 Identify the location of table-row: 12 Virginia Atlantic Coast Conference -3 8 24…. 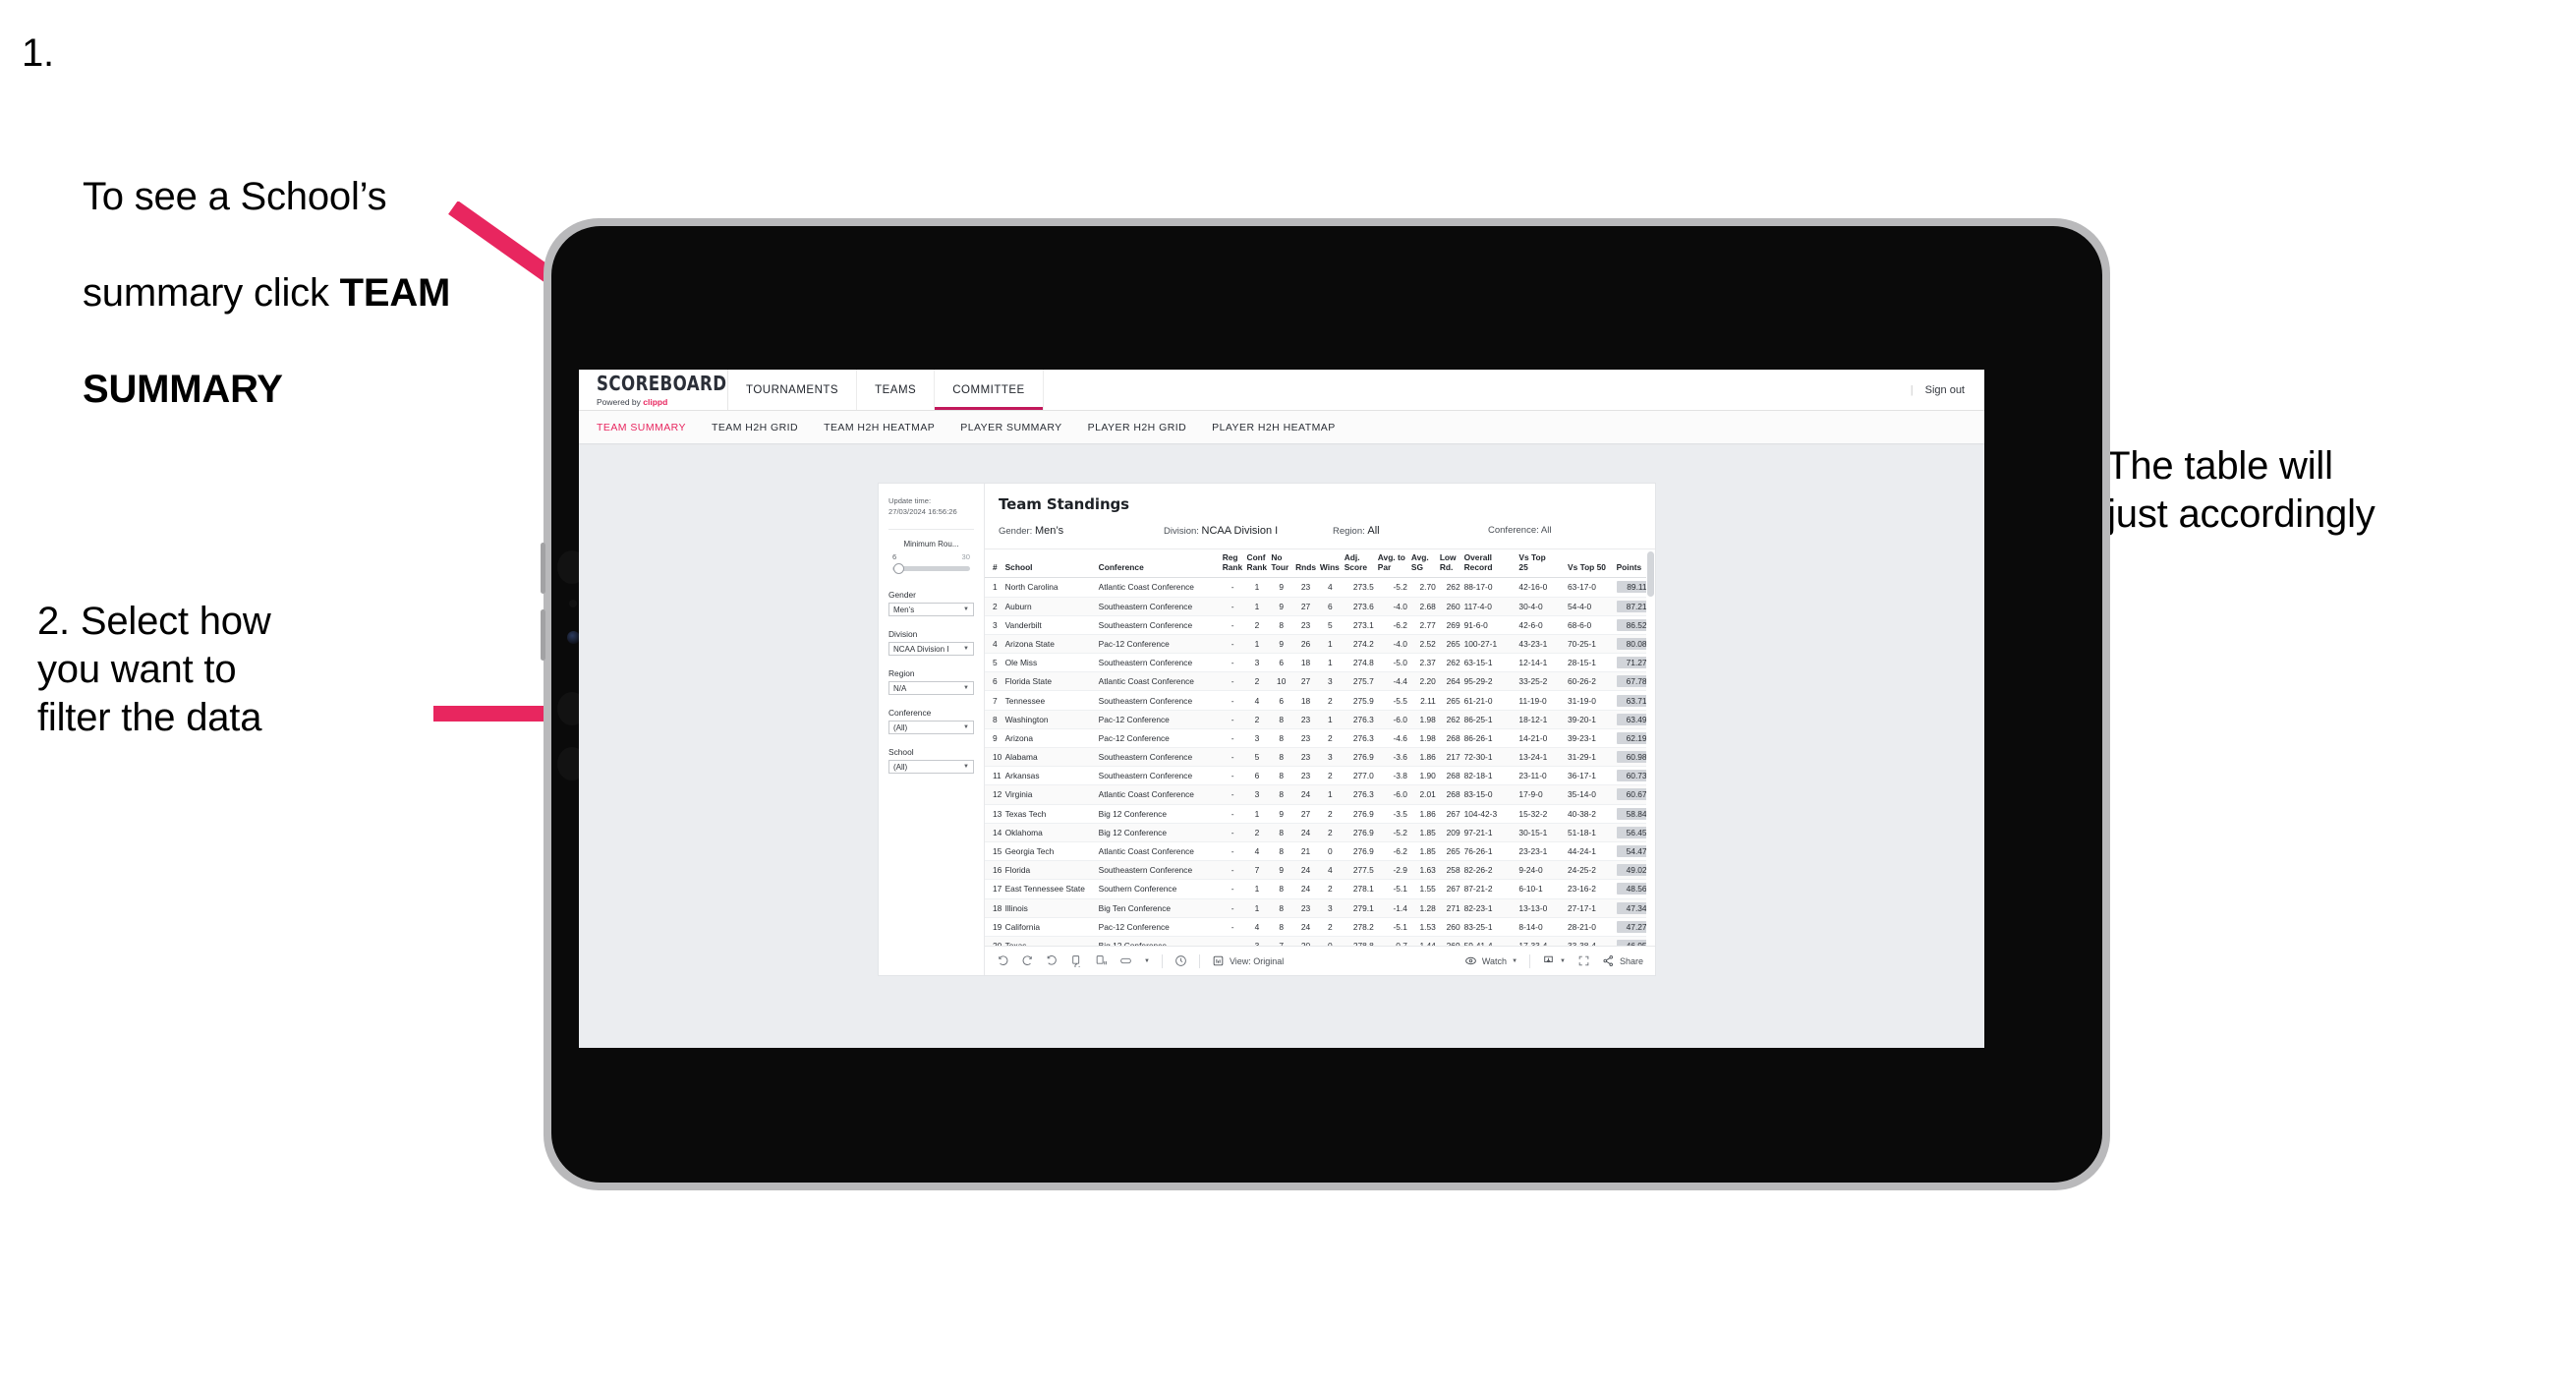
(1320, 795).